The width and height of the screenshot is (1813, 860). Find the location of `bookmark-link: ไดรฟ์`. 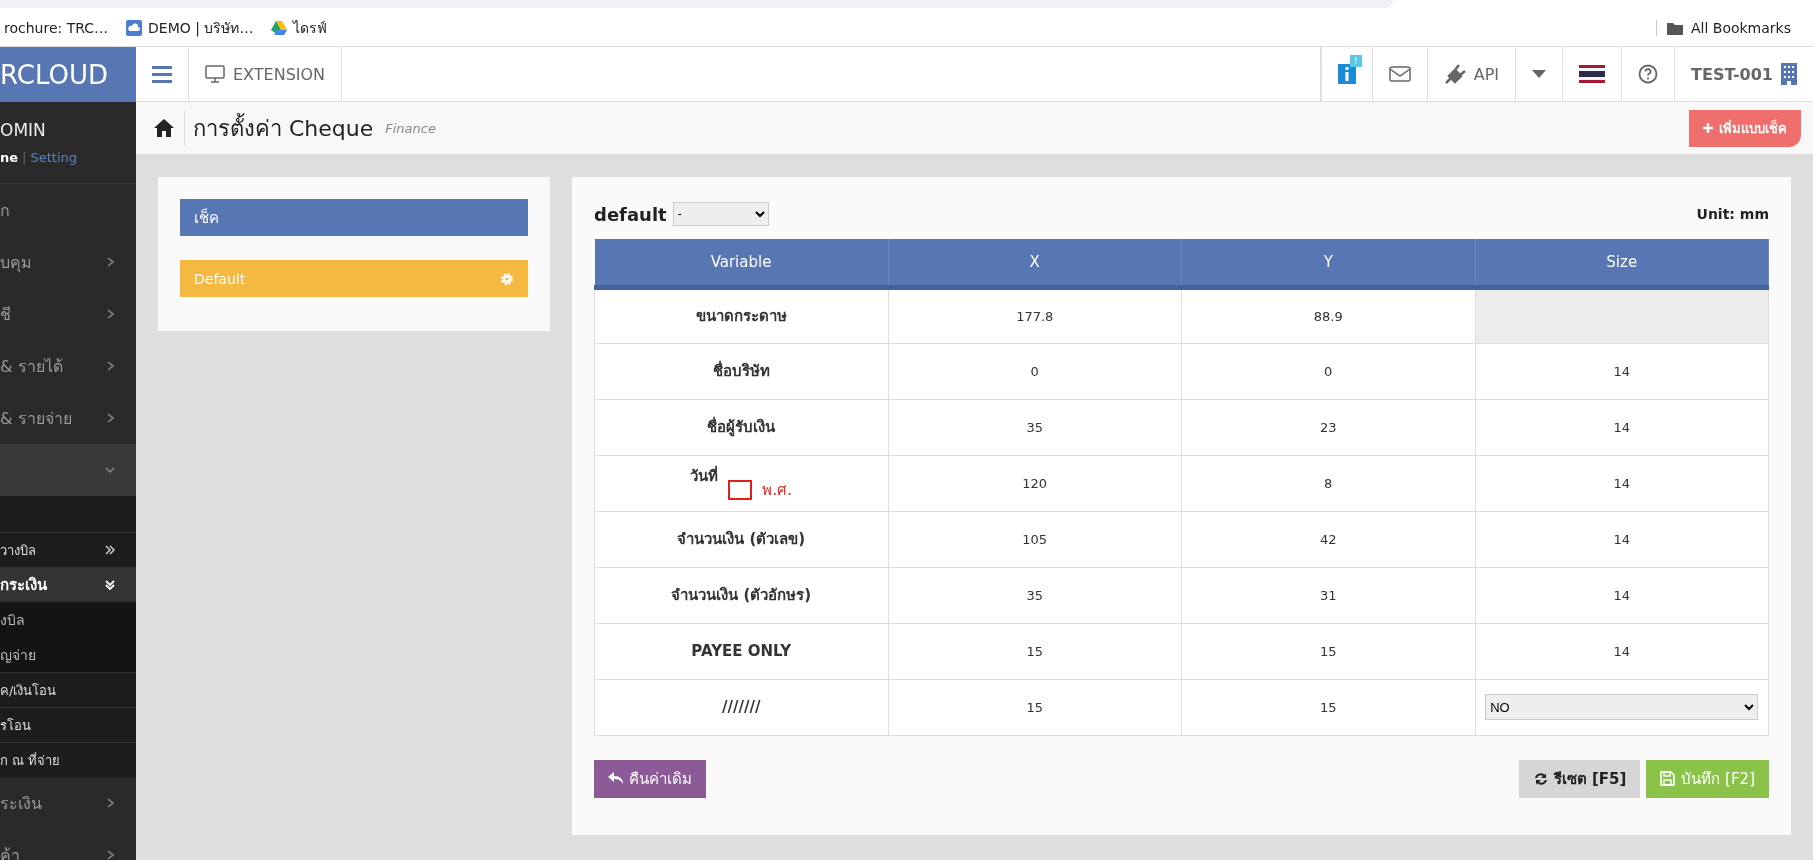

bookmark-link: ไดรฟ์ is located at coordinates (310, 28).